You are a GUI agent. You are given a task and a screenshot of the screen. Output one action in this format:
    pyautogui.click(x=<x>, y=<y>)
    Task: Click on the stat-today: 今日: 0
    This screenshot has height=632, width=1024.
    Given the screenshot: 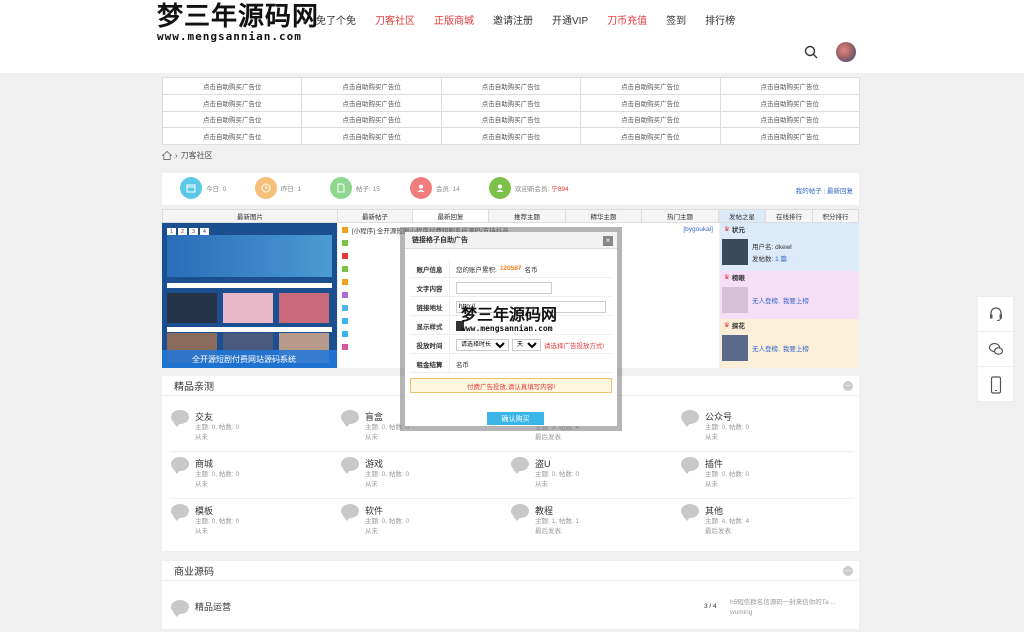 What is the action you would take?
    pyautogui.click(x=203, y=188)
    